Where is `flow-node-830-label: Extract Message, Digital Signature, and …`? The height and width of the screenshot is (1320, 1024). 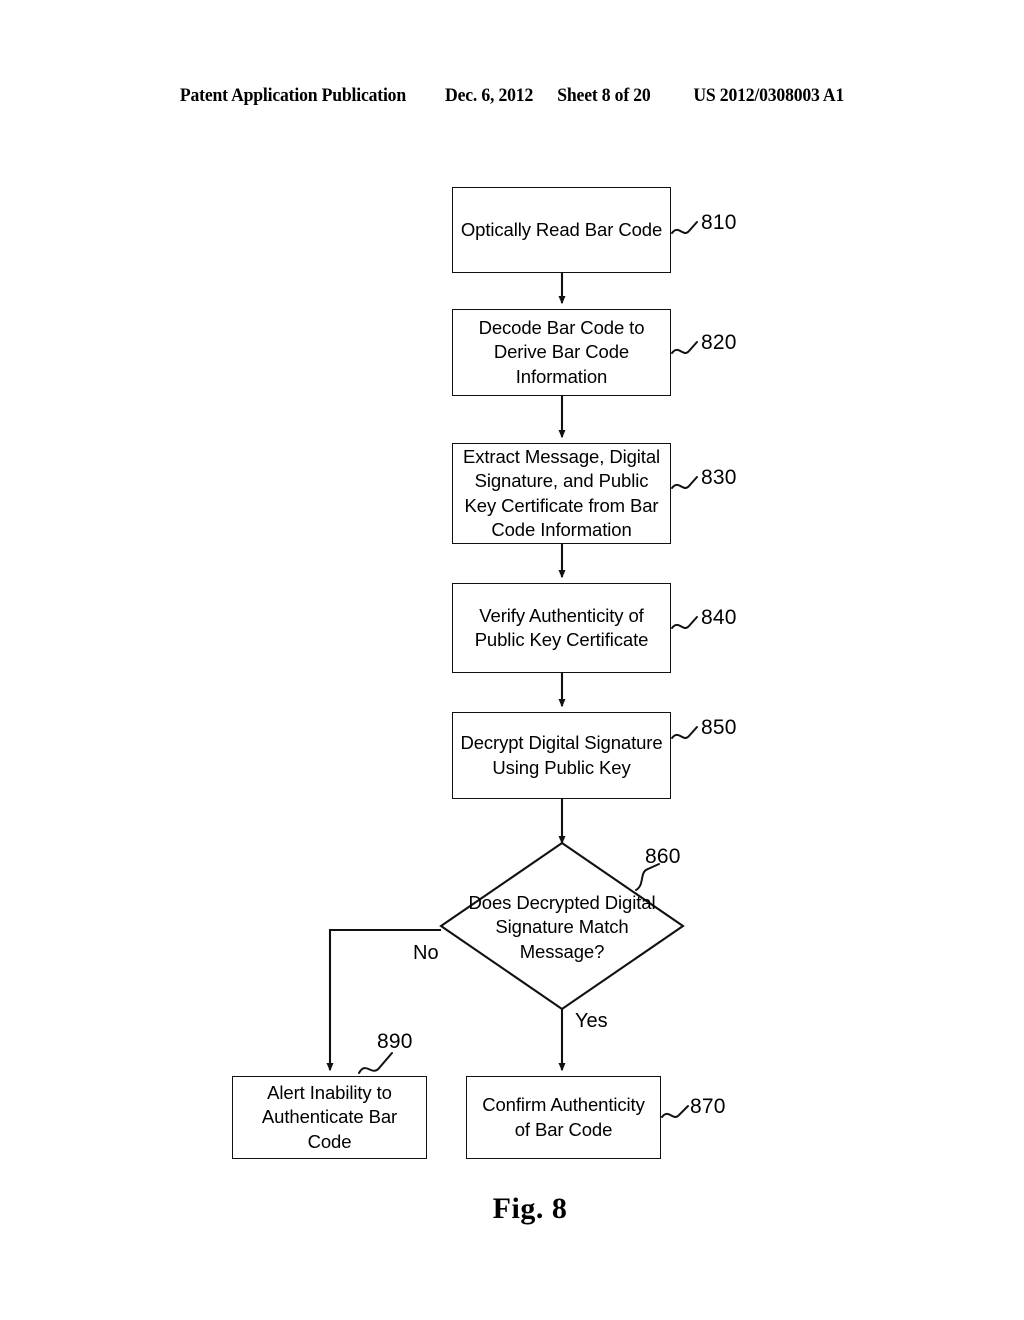 flow-node-830-label: Extract Message, Digital Signature, and … is located at coordinates (561, 492).